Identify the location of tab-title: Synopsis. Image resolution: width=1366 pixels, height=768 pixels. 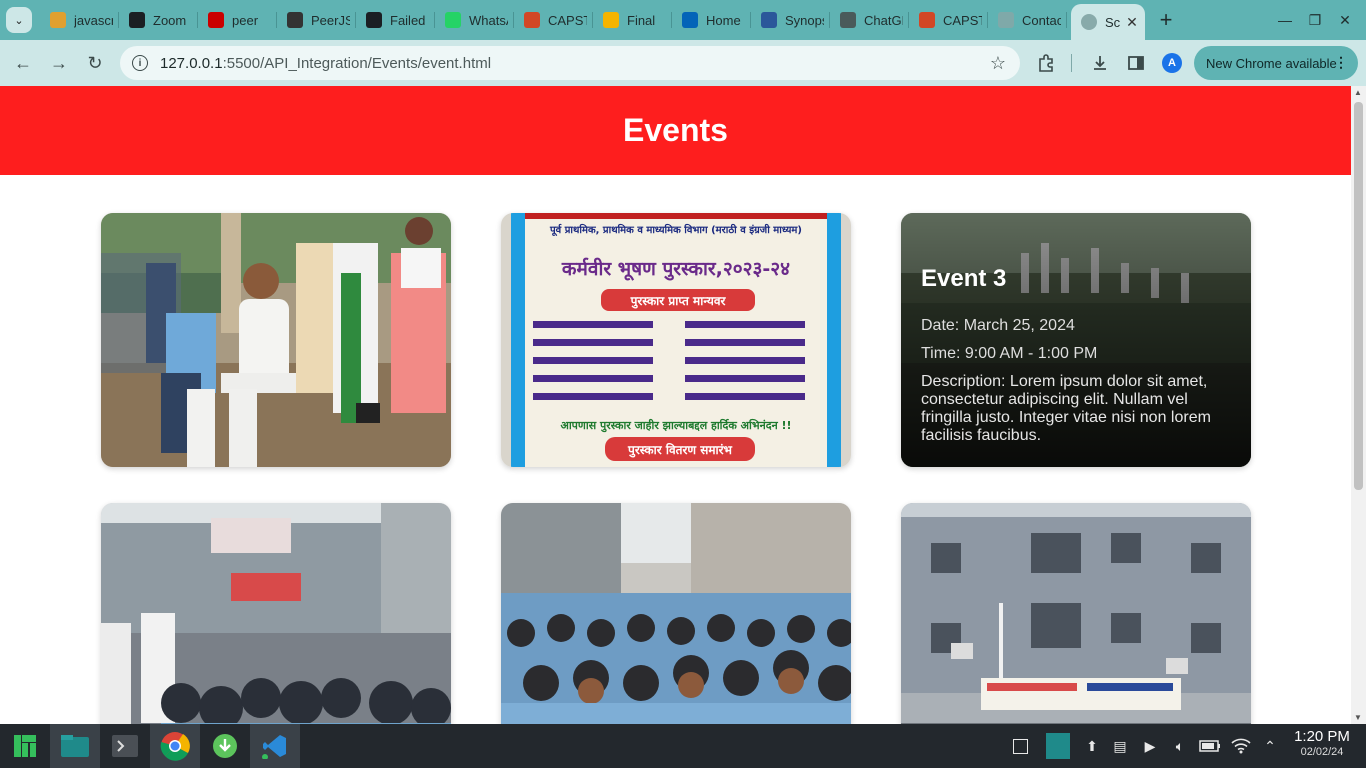
(804, 20).